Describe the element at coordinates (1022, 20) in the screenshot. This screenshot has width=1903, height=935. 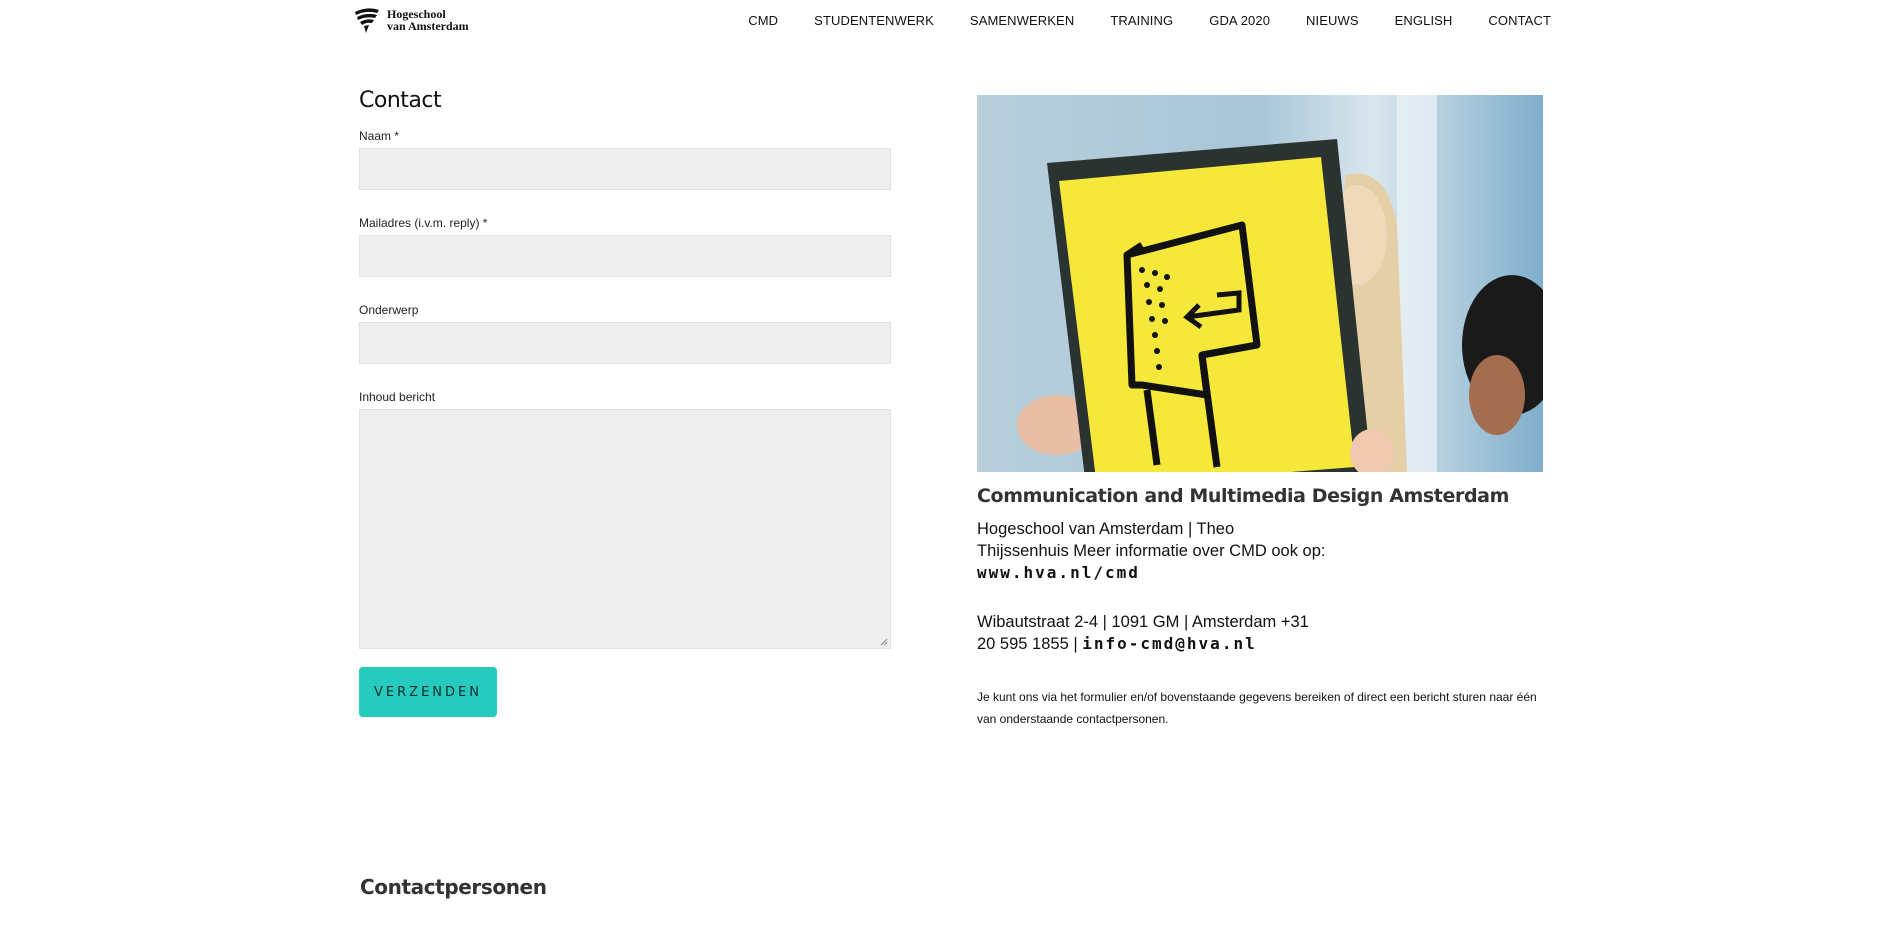
I see `nav-item-samenwerken: SAMENWERKEN` at that location.